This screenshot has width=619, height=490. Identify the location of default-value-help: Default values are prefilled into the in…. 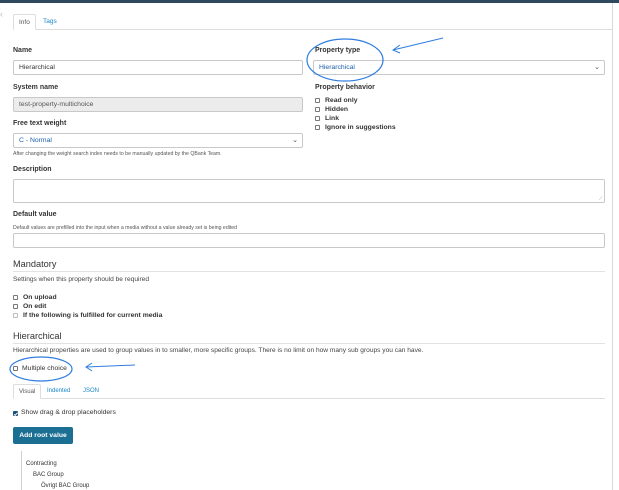
(125, 228).